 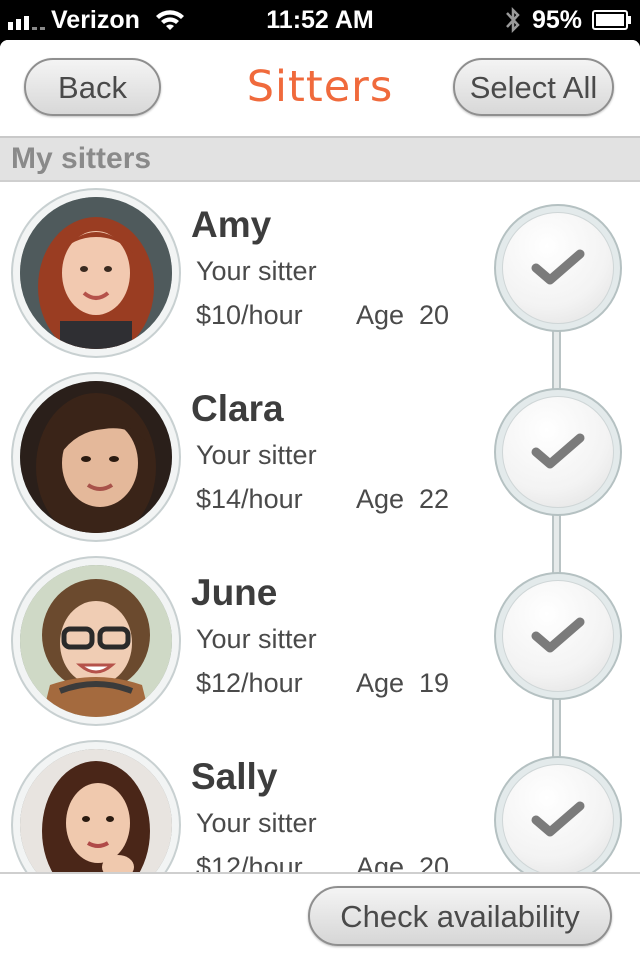 I want to click on bottom-toolbar: Check availability, so click(x=320, y=916).